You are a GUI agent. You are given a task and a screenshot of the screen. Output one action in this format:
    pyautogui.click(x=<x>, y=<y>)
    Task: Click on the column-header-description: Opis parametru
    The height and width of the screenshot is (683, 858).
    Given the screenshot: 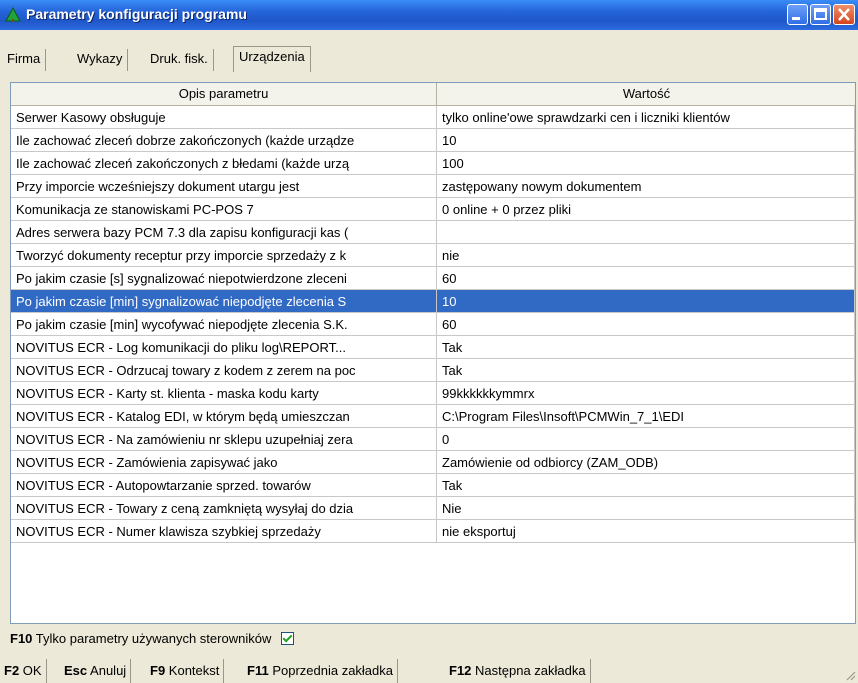 What is the action you would take?
    pyautogui.click(x=224, y=94)
    